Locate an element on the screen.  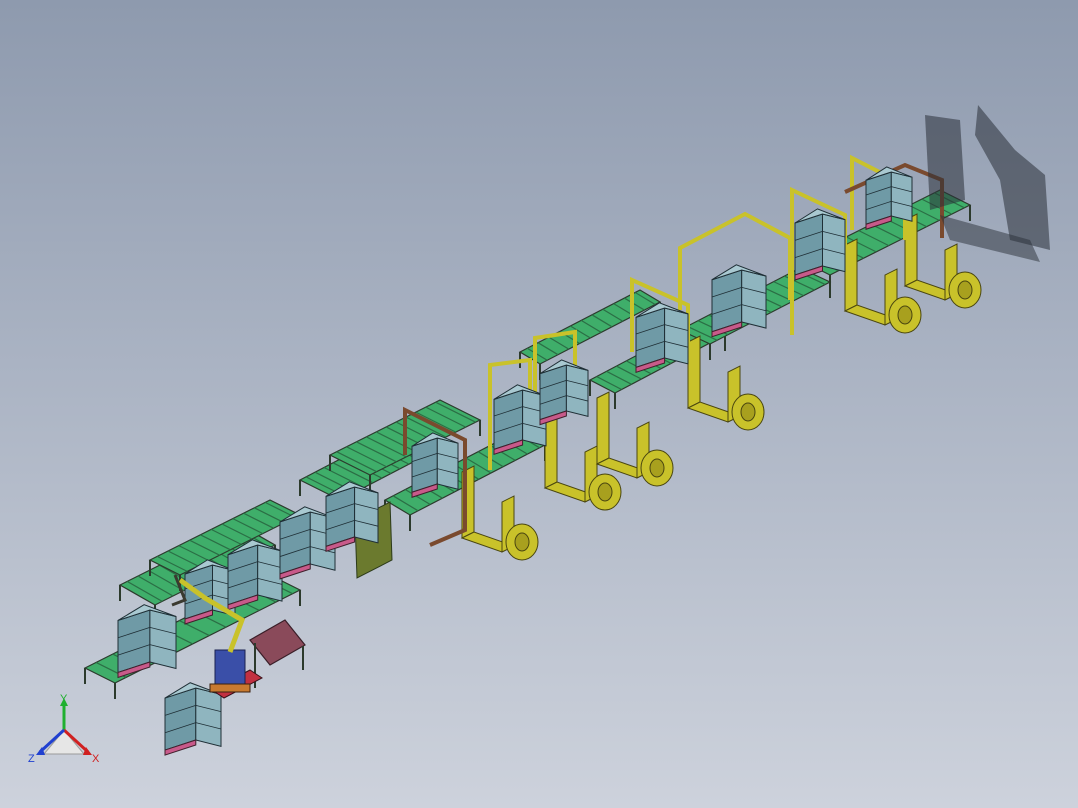
load-infeed is located at coordinates (147, 641).